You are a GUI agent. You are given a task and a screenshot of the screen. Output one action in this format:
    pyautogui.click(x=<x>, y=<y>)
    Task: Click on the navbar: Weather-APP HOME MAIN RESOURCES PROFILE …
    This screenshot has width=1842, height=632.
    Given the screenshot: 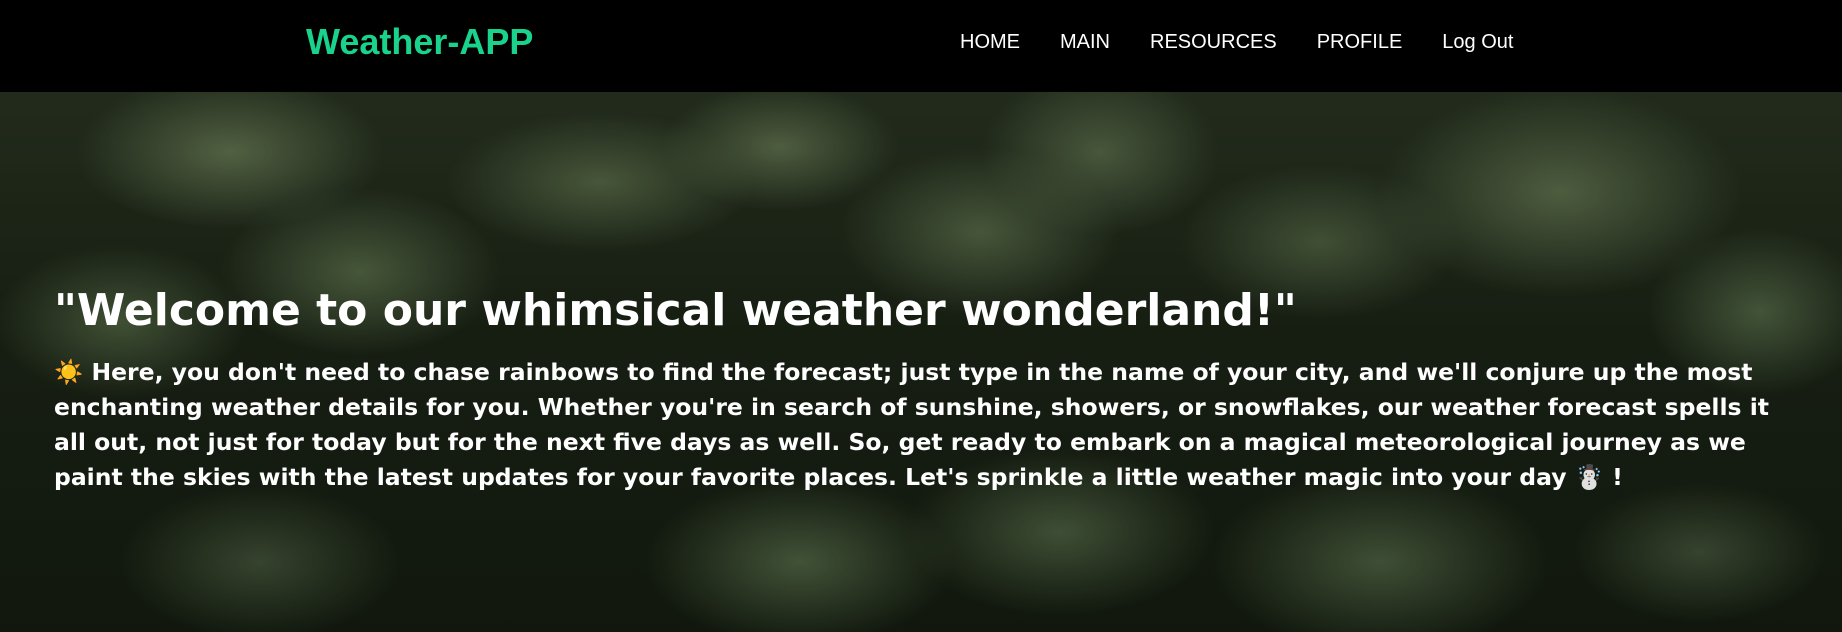 What is the action you would take?
    pyautogui.click(x=921, y=46)
    